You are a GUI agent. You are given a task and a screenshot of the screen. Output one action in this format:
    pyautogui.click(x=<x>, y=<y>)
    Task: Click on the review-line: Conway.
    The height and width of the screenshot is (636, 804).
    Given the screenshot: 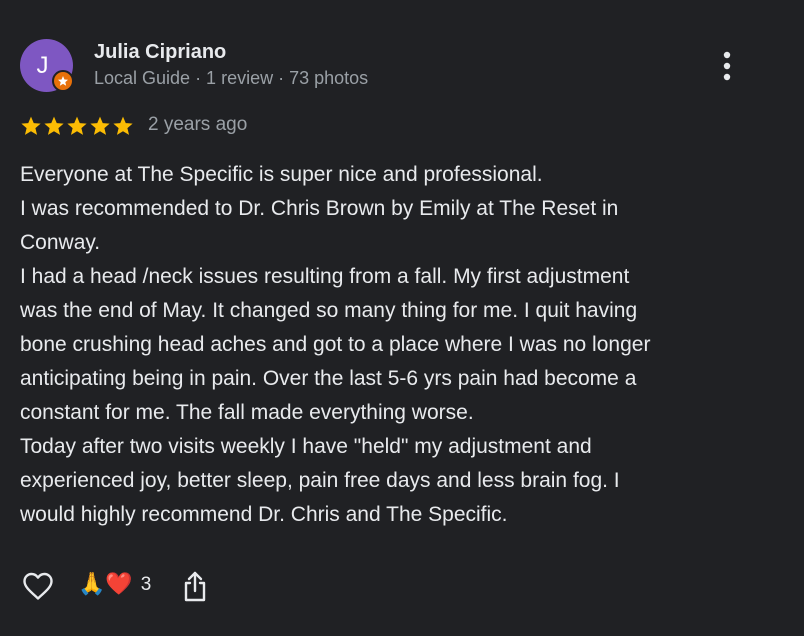 What is the action you would take?
    pyautogui.click(x=60, y=242)
    